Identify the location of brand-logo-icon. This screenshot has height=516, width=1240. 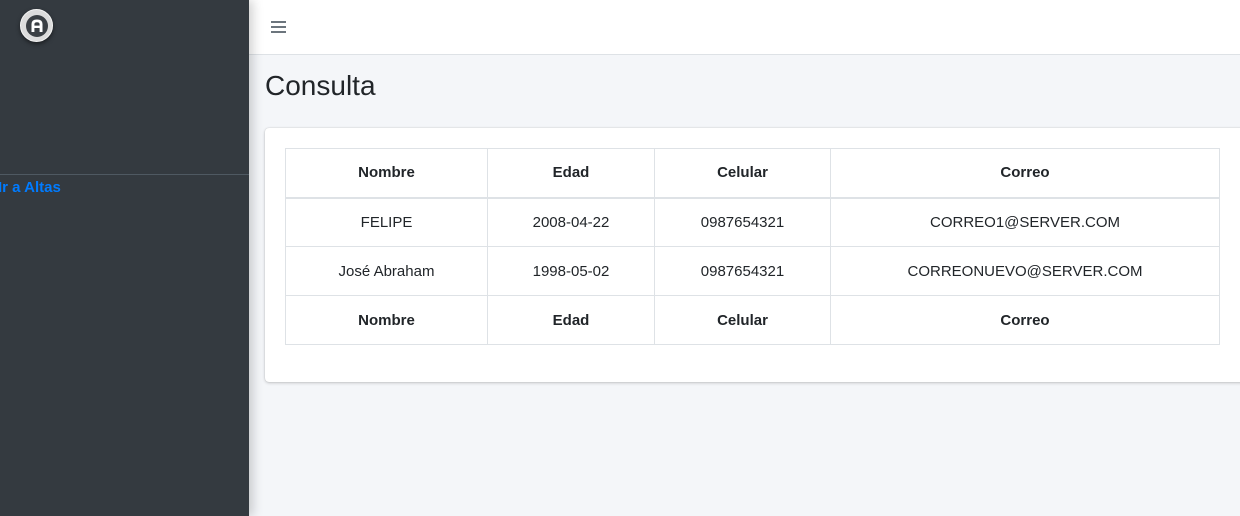
(36, 25).